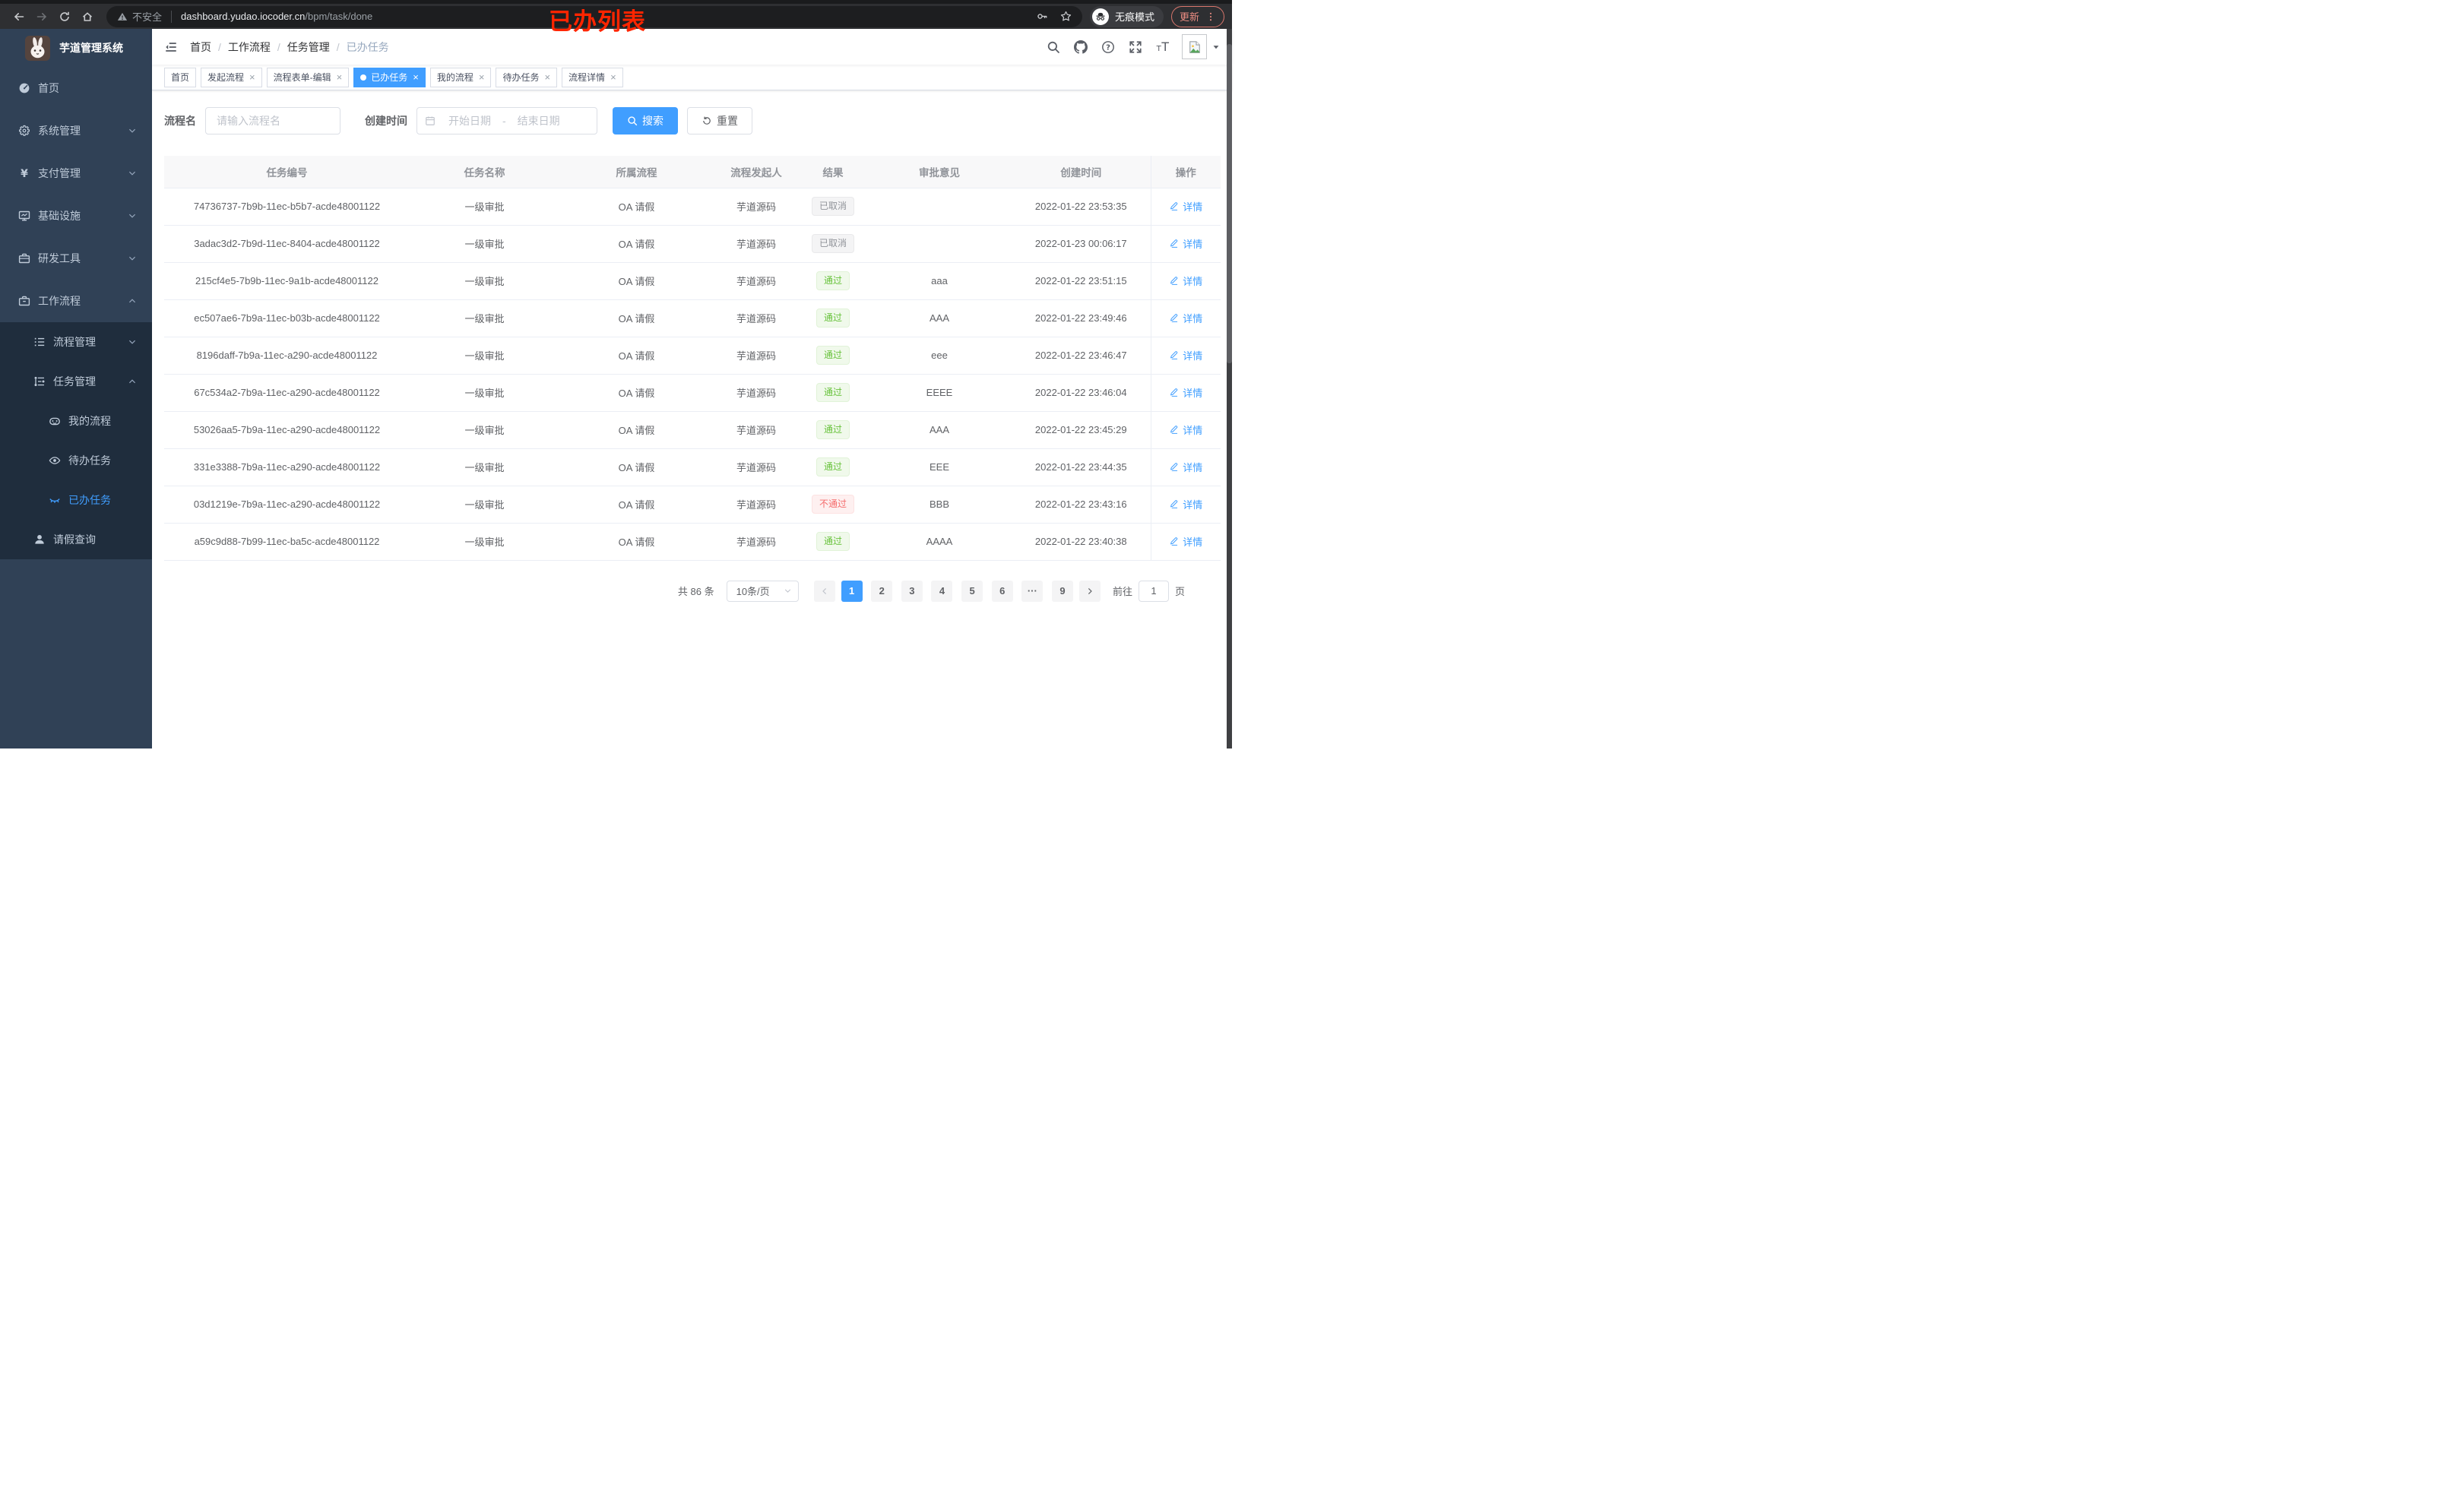  Describe the element at coordinates (1081, 47) in the screenshot. I see `github-icon` at that location.